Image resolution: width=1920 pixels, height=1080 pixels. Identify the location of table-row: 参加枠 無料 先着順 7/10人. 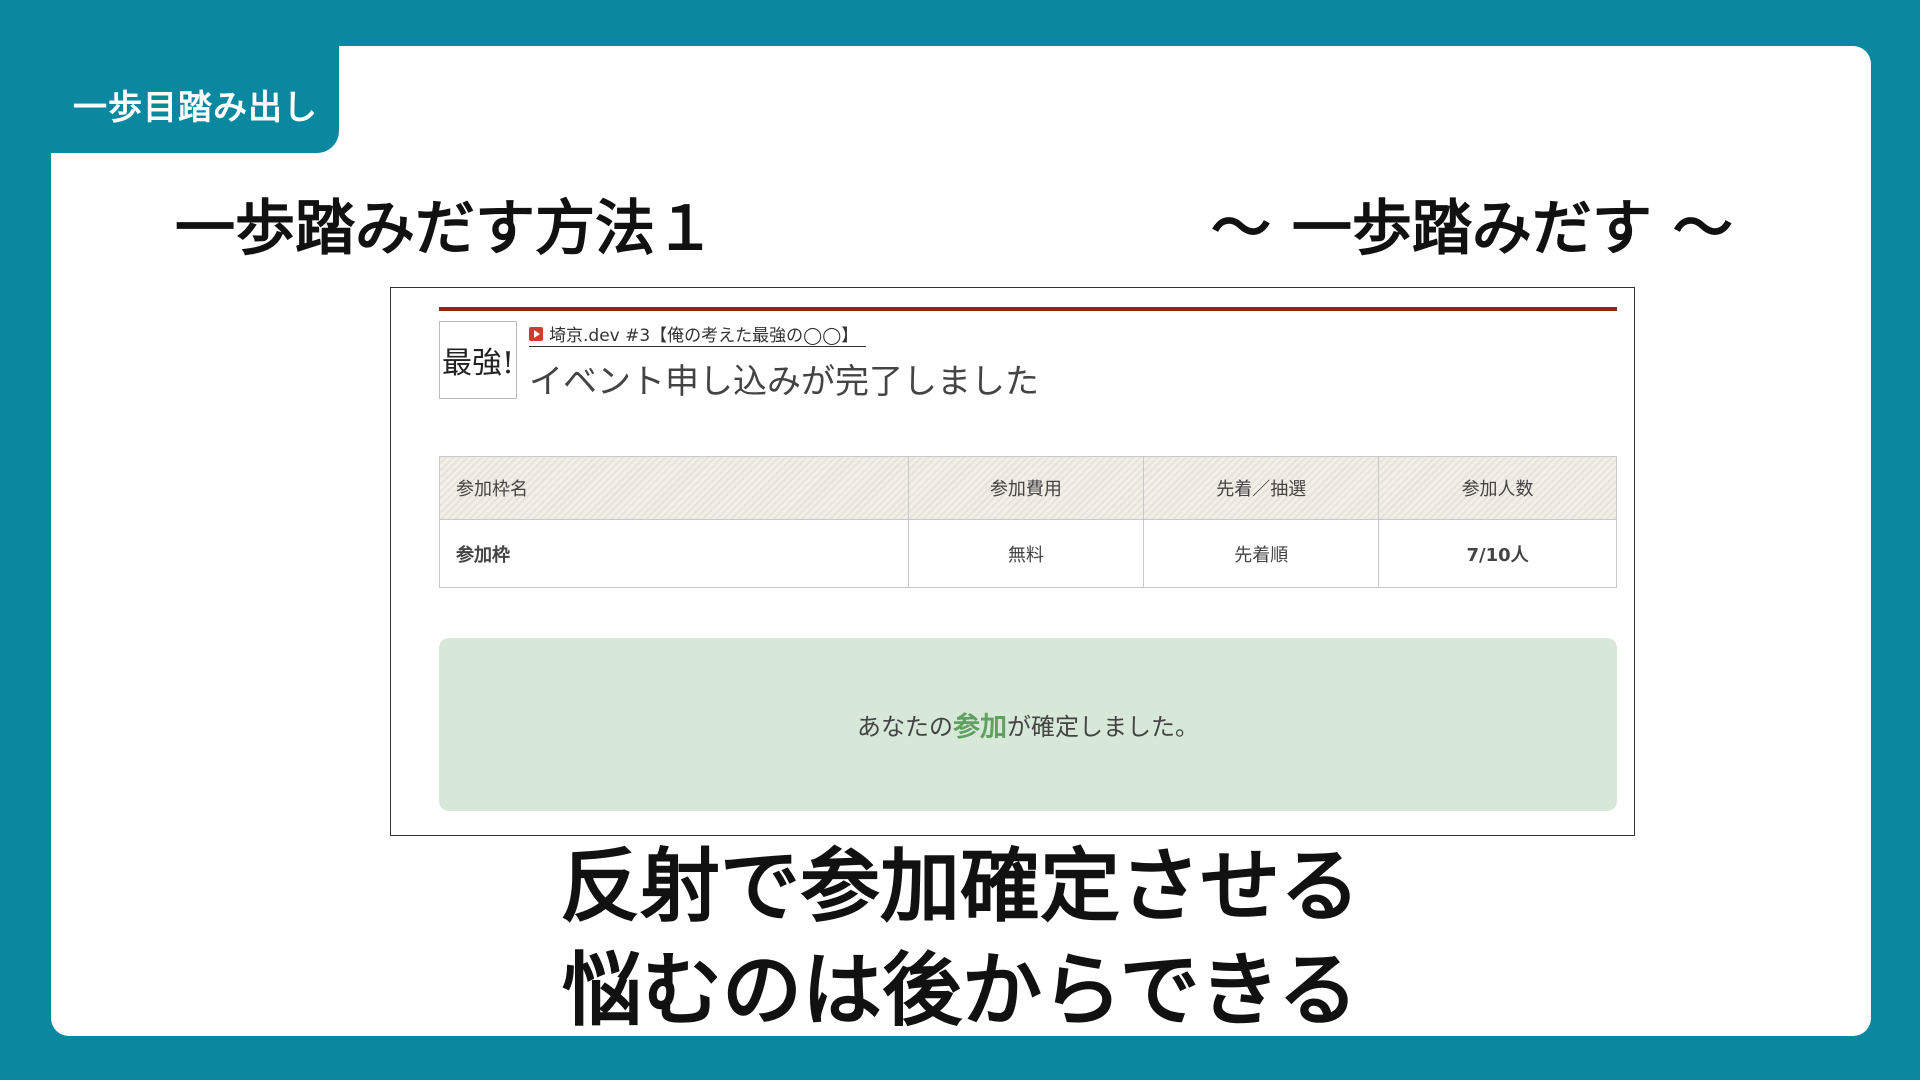
(1028, 553).